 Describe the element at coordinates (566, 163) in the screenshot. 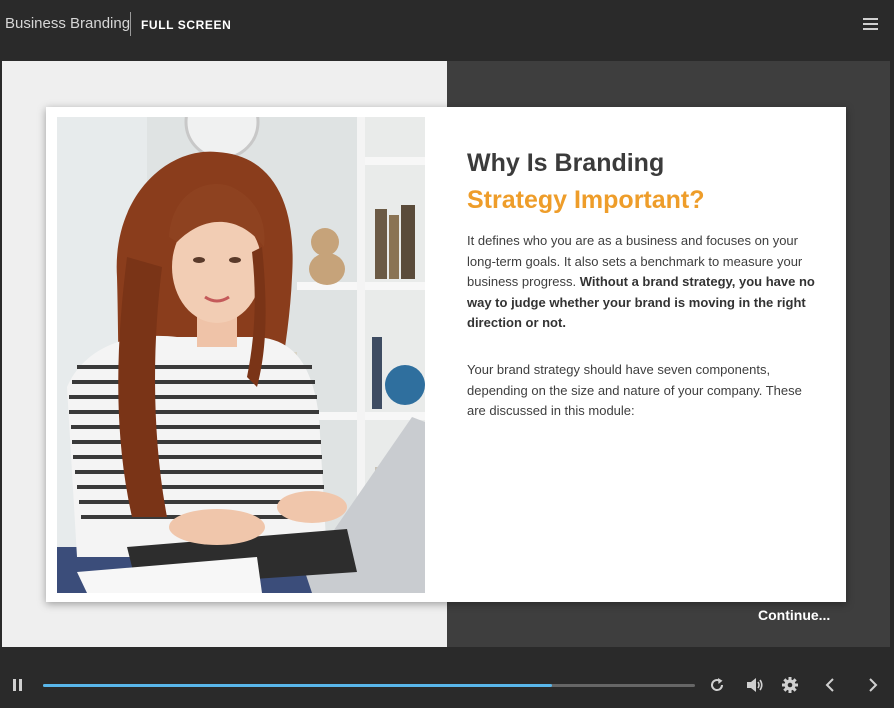

I see `heading-line-1: Why Is Branding` at that location.